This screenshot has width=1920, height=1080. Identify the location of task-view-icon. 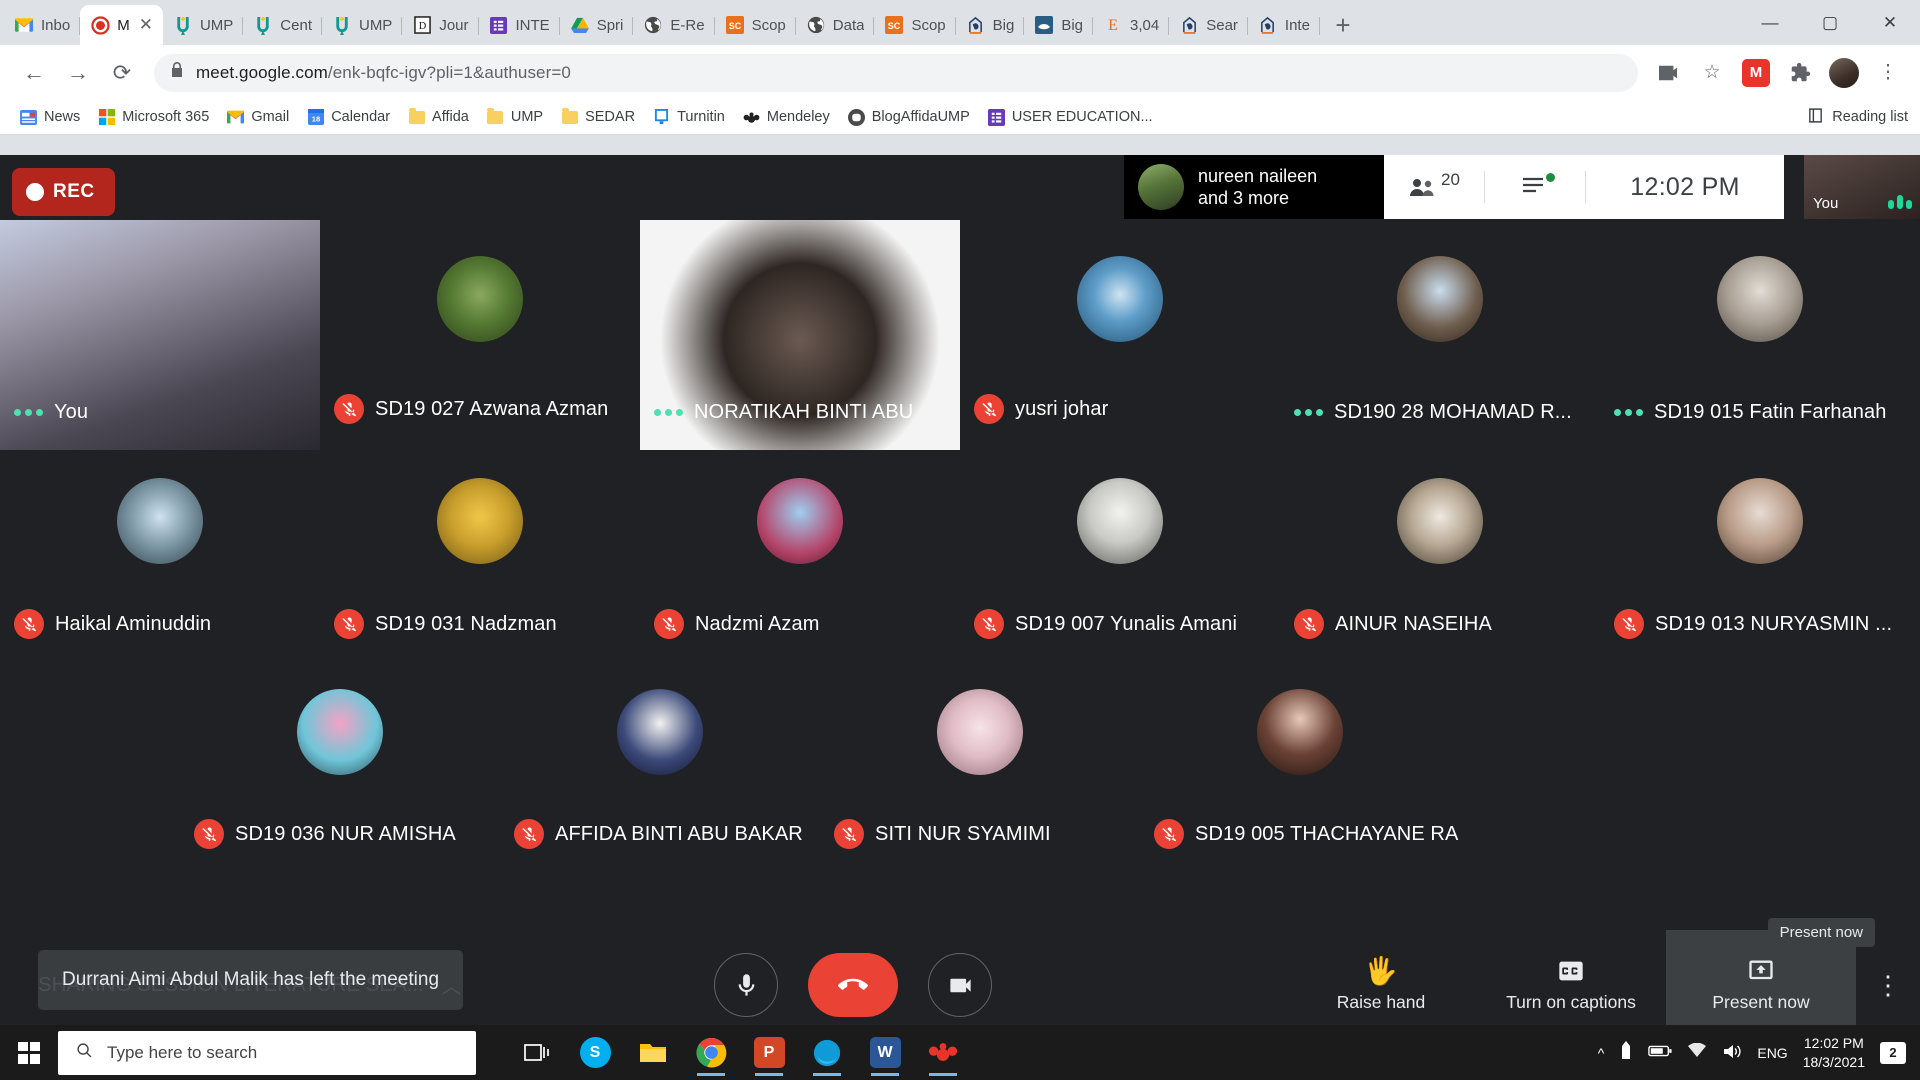
(537, 1053).